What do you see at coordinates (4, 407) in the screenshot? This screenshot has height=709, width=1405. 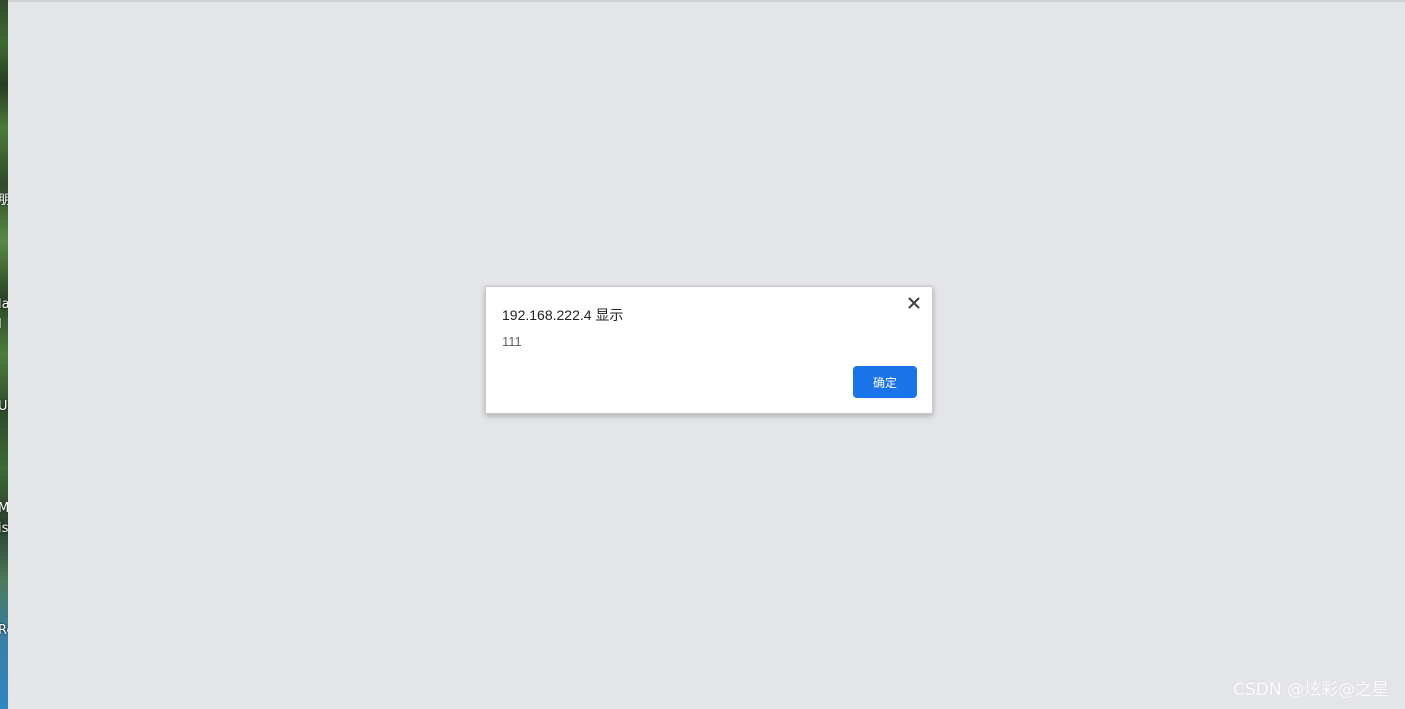 I see `desktop-icon-label: Us` at bounding box center [4, 407].